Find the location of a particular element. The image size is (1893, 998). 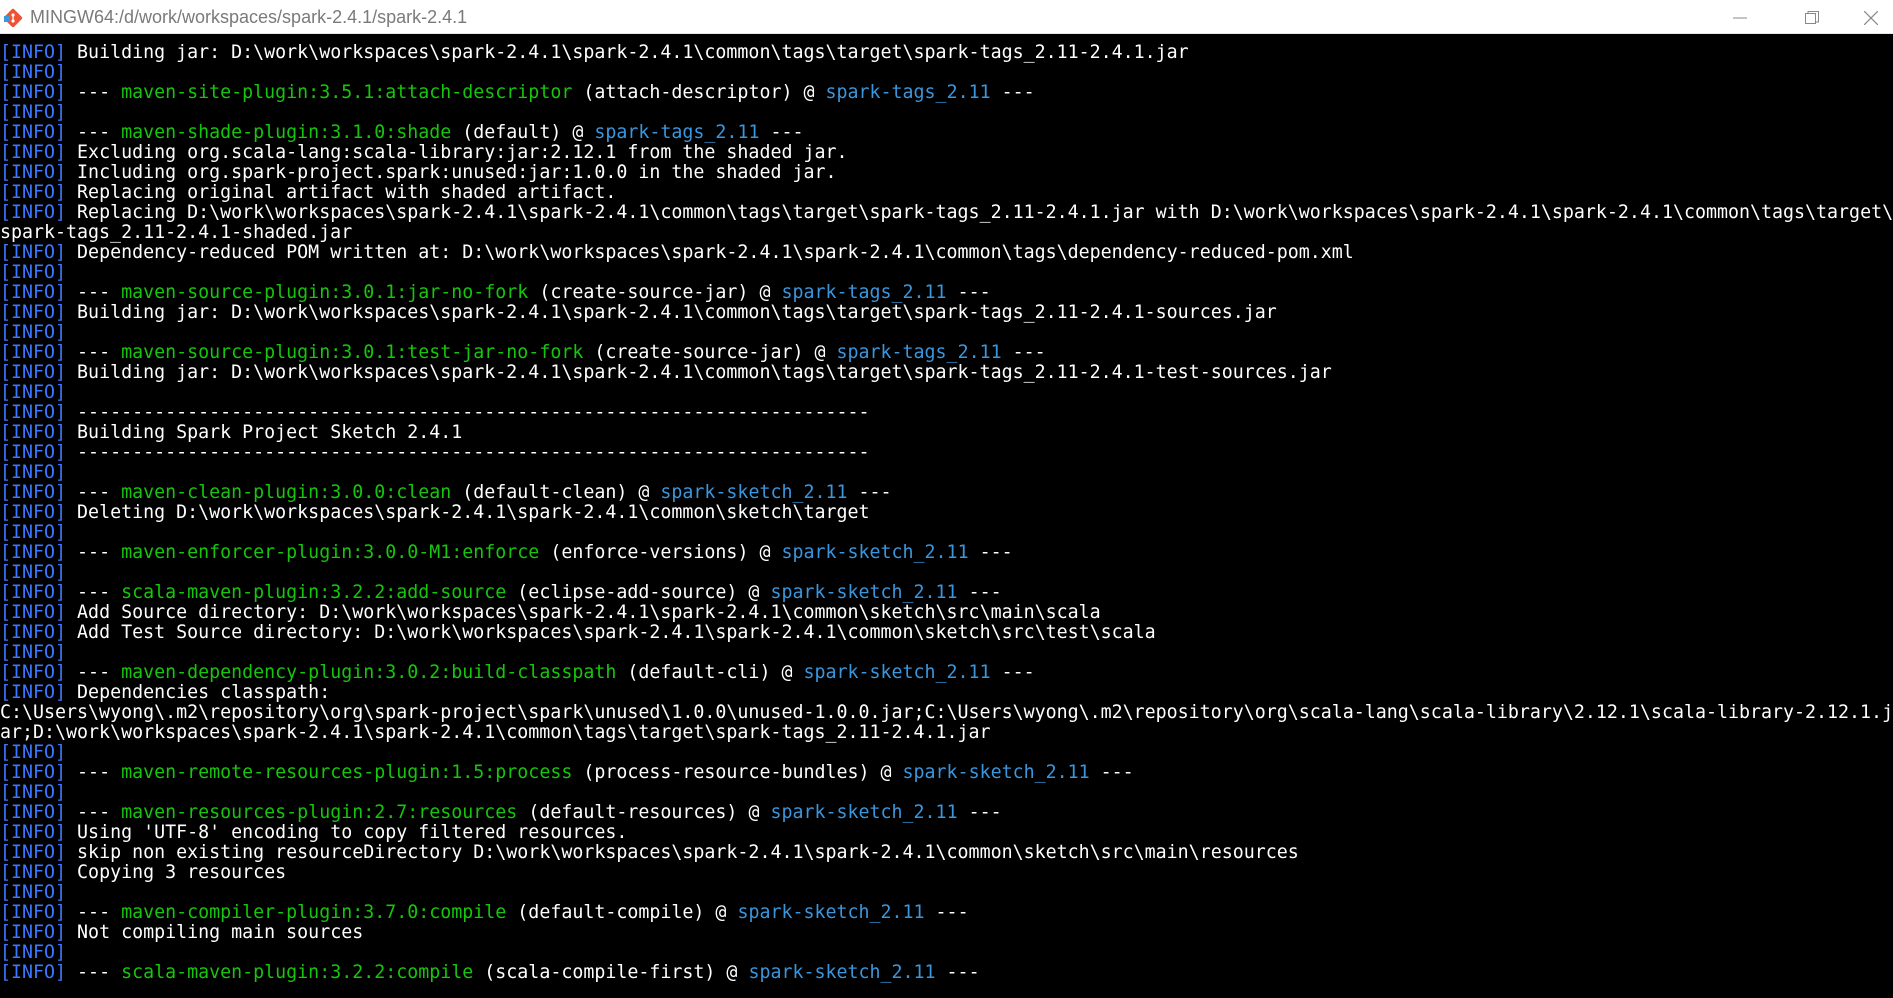

log-text: (default-cli) @ is located at coordinates (710, 672).